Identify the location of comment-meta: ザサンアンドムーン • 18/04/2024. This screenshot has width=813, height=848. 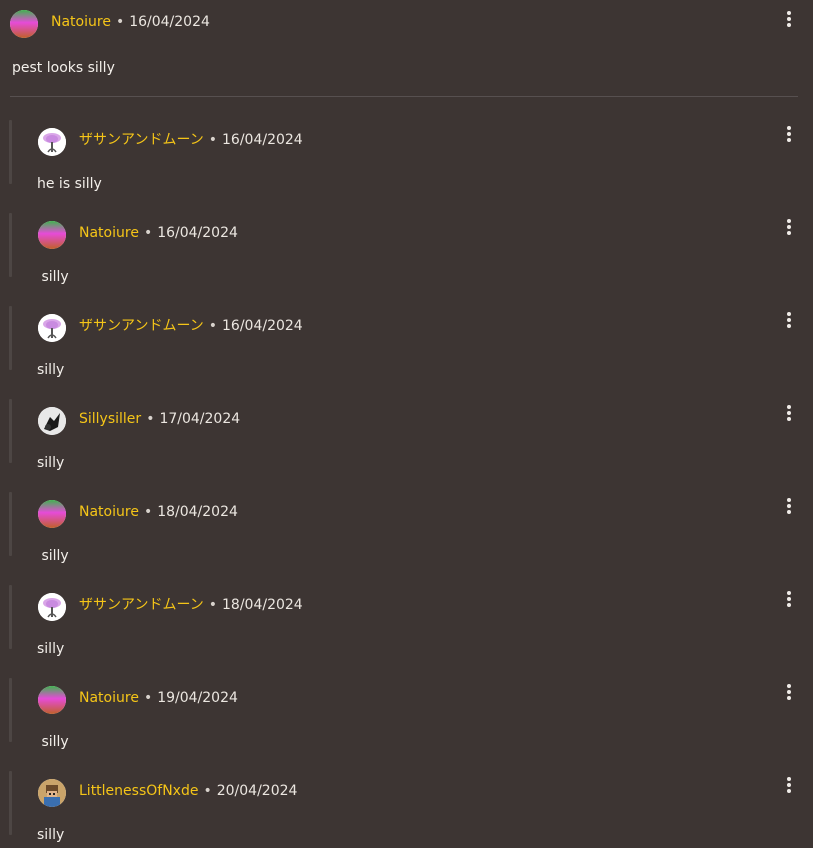
(191, 605).